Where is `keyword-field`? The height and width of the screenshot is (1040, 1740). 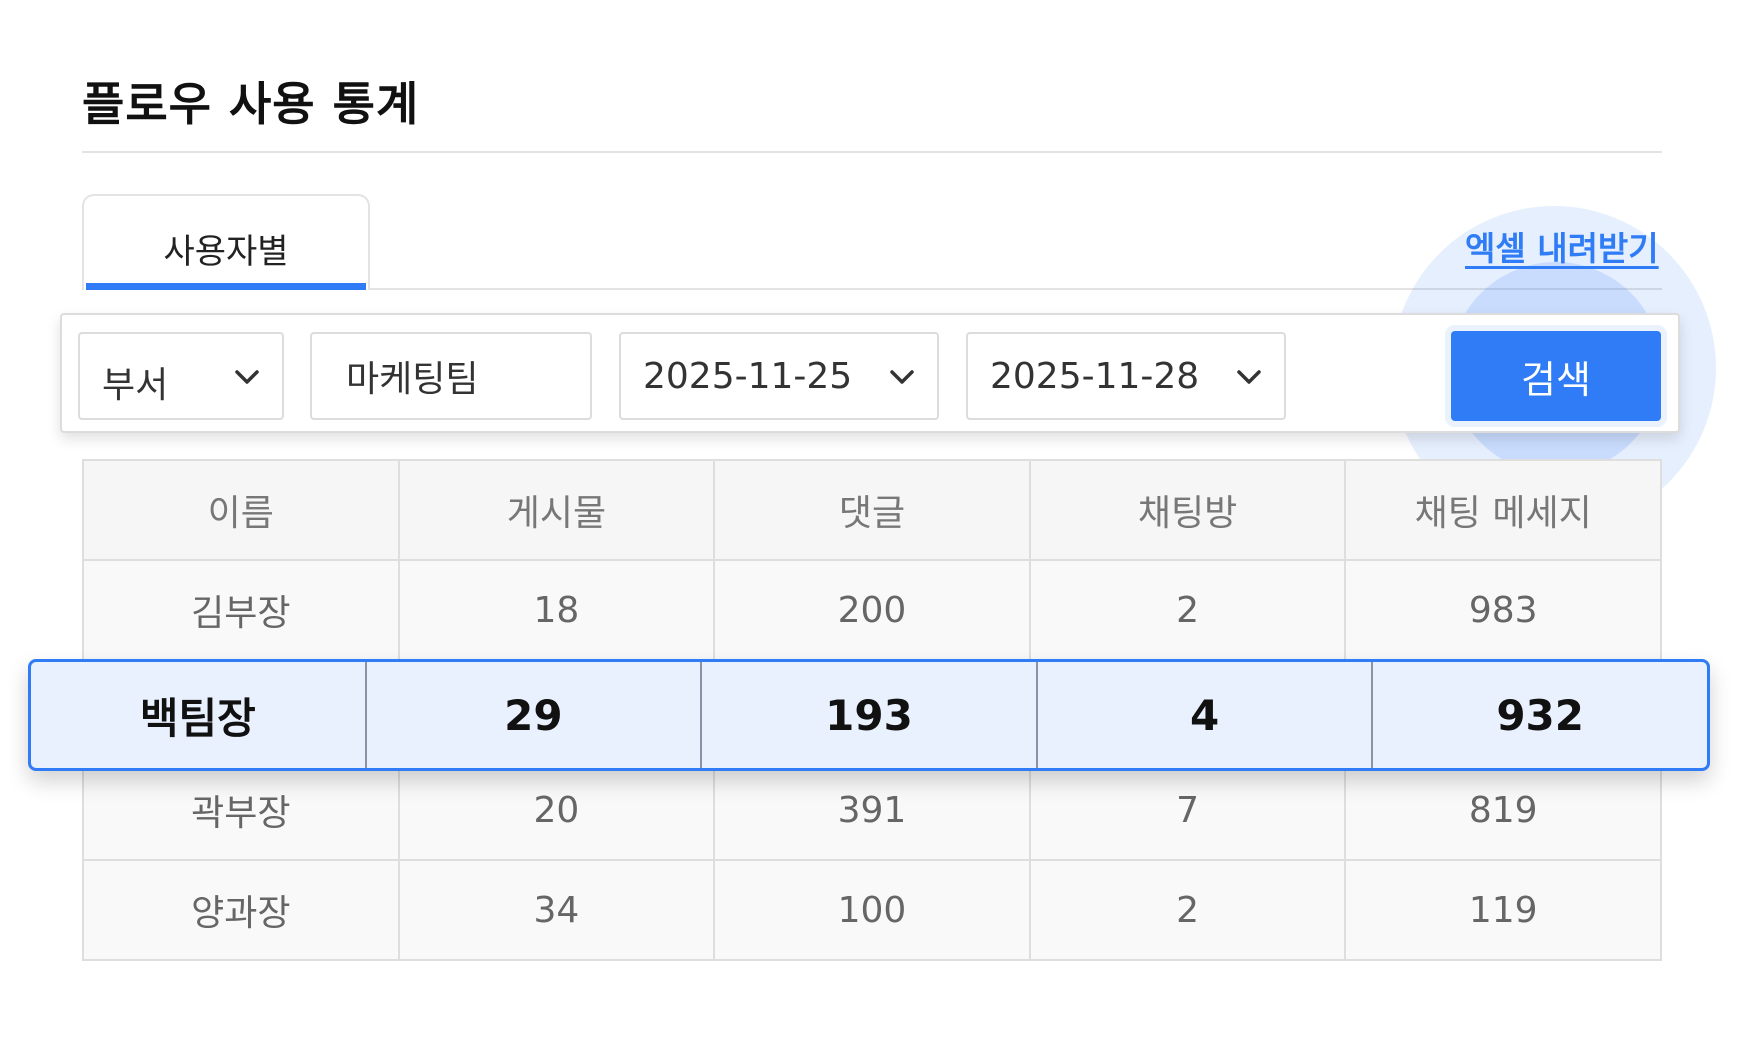
keyword-field is located at coordinates (451, 376).